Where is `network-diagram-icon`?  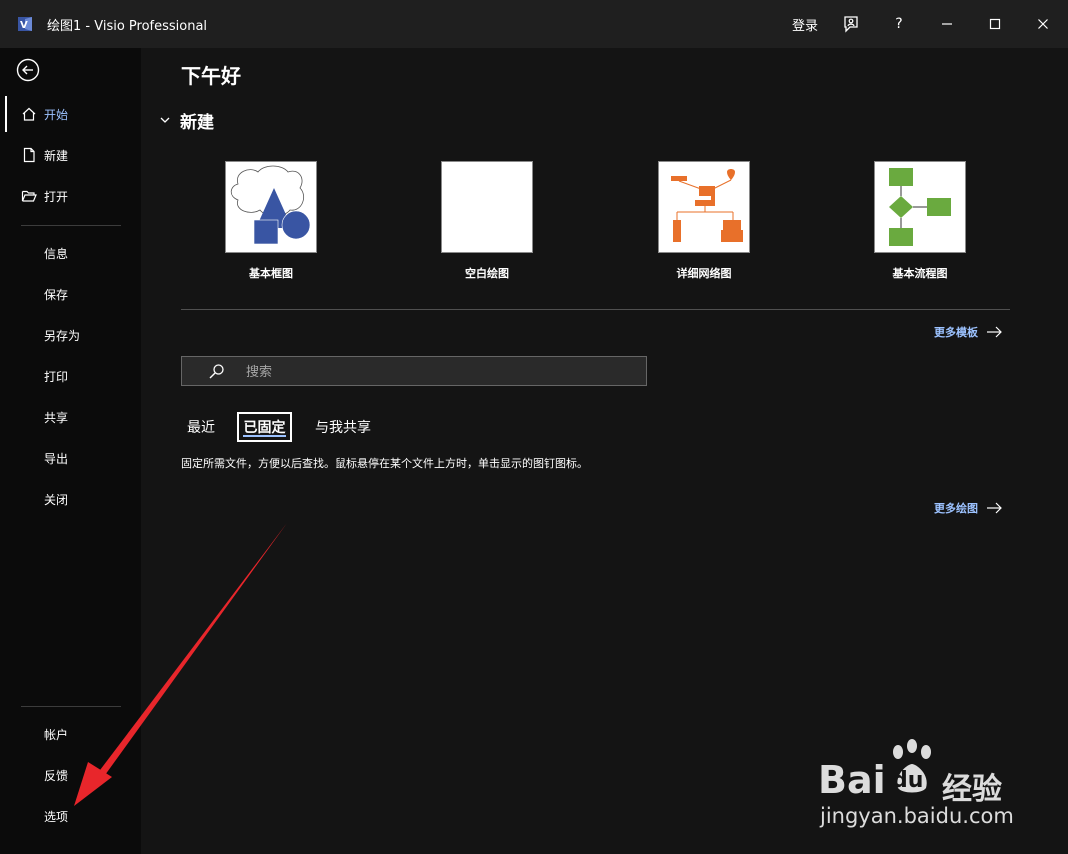
network-diagram-icon is located at coordinates (707, 205).